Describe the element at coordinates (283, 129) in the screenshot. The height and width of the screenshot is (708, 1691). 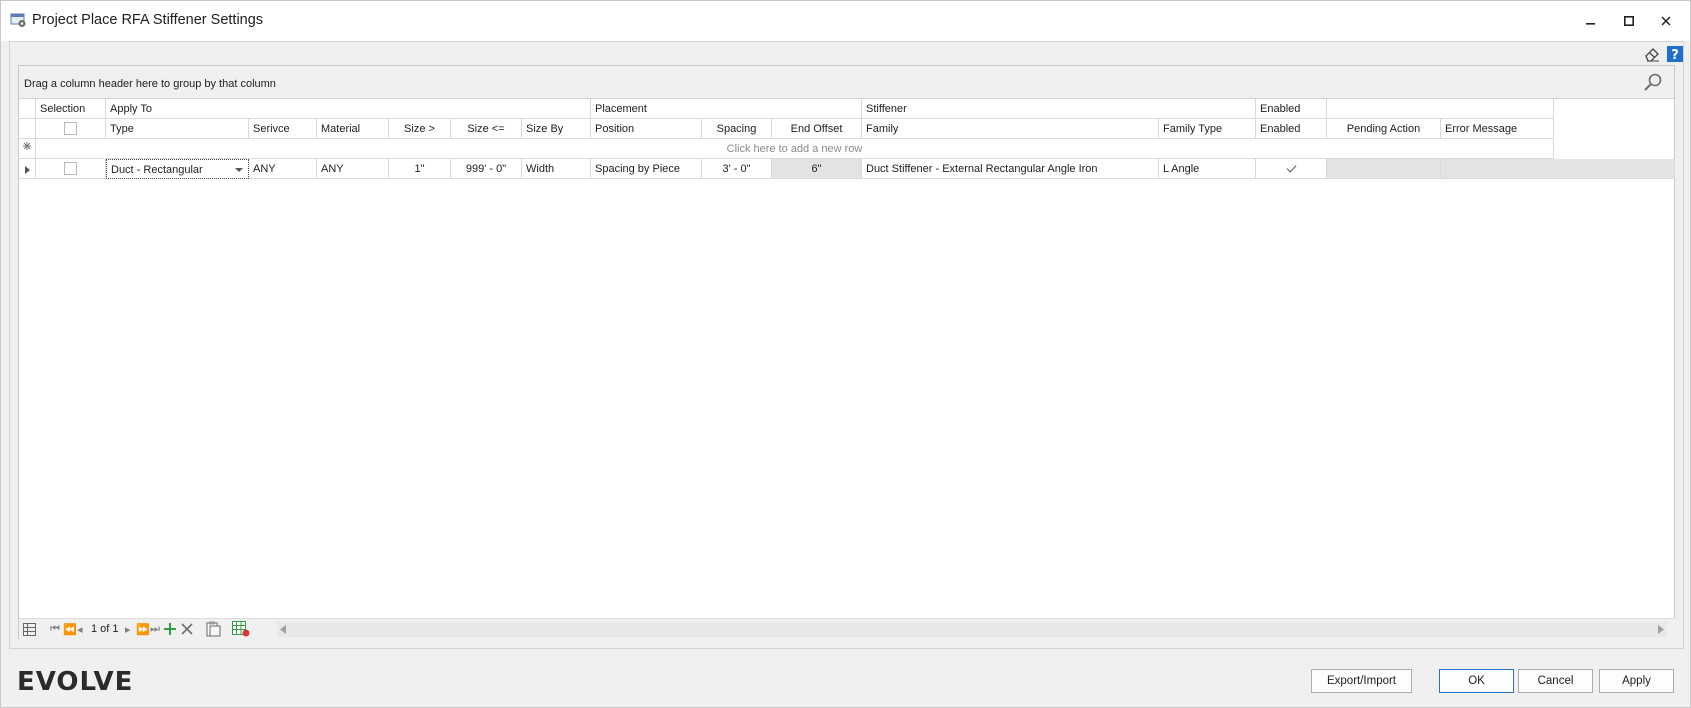
I see `header-service: Serivce` at that location.